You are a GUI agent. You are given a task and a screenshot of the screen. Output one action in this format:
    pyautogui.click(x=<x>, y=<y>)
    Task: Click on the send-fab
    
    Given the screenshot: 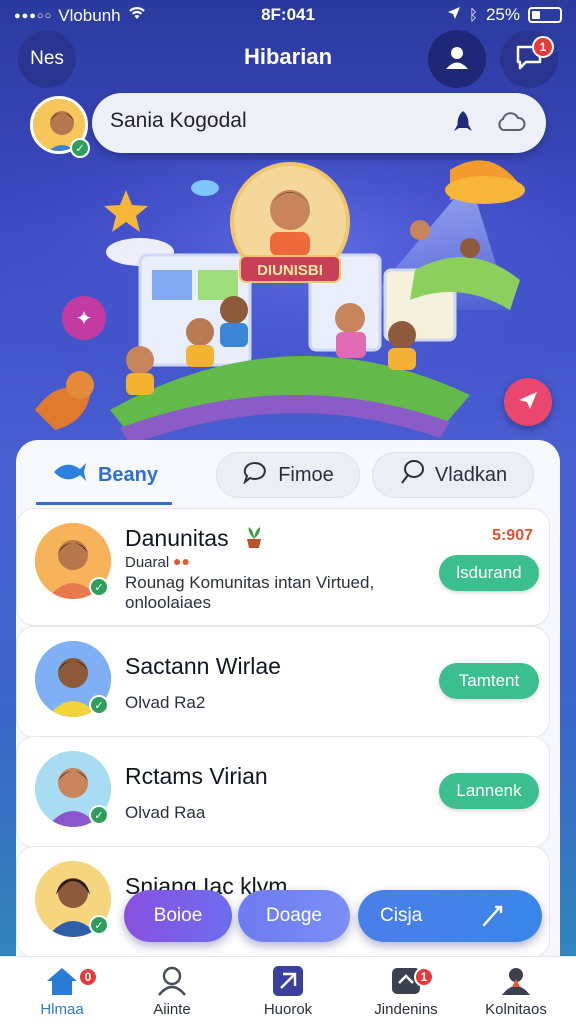 What is the action you would take?
    pyautogui.click(x=528, y=402)
    